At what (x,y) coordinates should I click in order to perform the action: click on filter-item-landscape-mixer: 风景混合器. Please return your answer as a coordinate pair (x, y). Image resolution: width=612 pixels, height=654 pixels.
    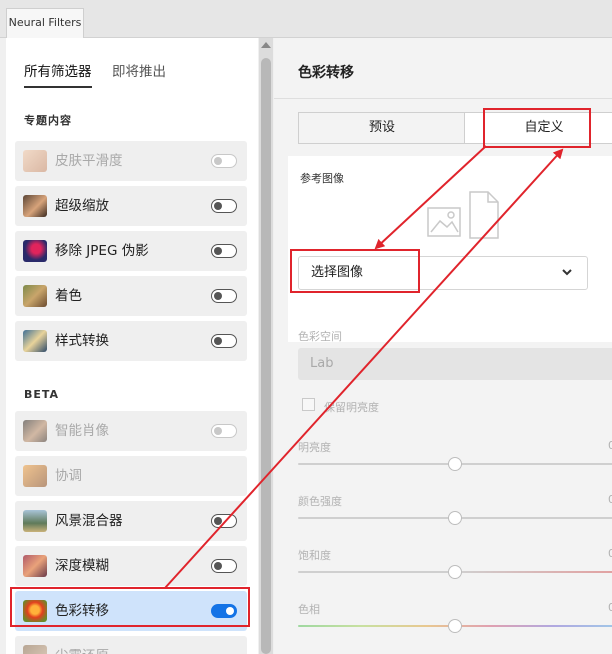
    Looking at the image, I should click on (131, 521).